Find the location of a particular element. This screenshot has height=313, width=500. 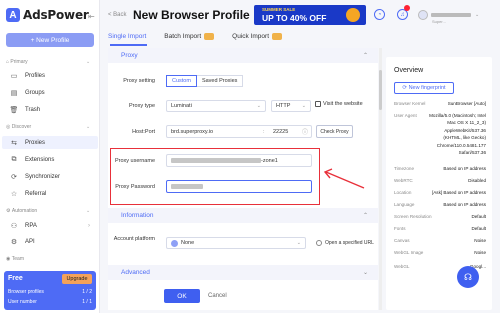

sidebar-item-label: RPA is located at coordinates (31, 226).